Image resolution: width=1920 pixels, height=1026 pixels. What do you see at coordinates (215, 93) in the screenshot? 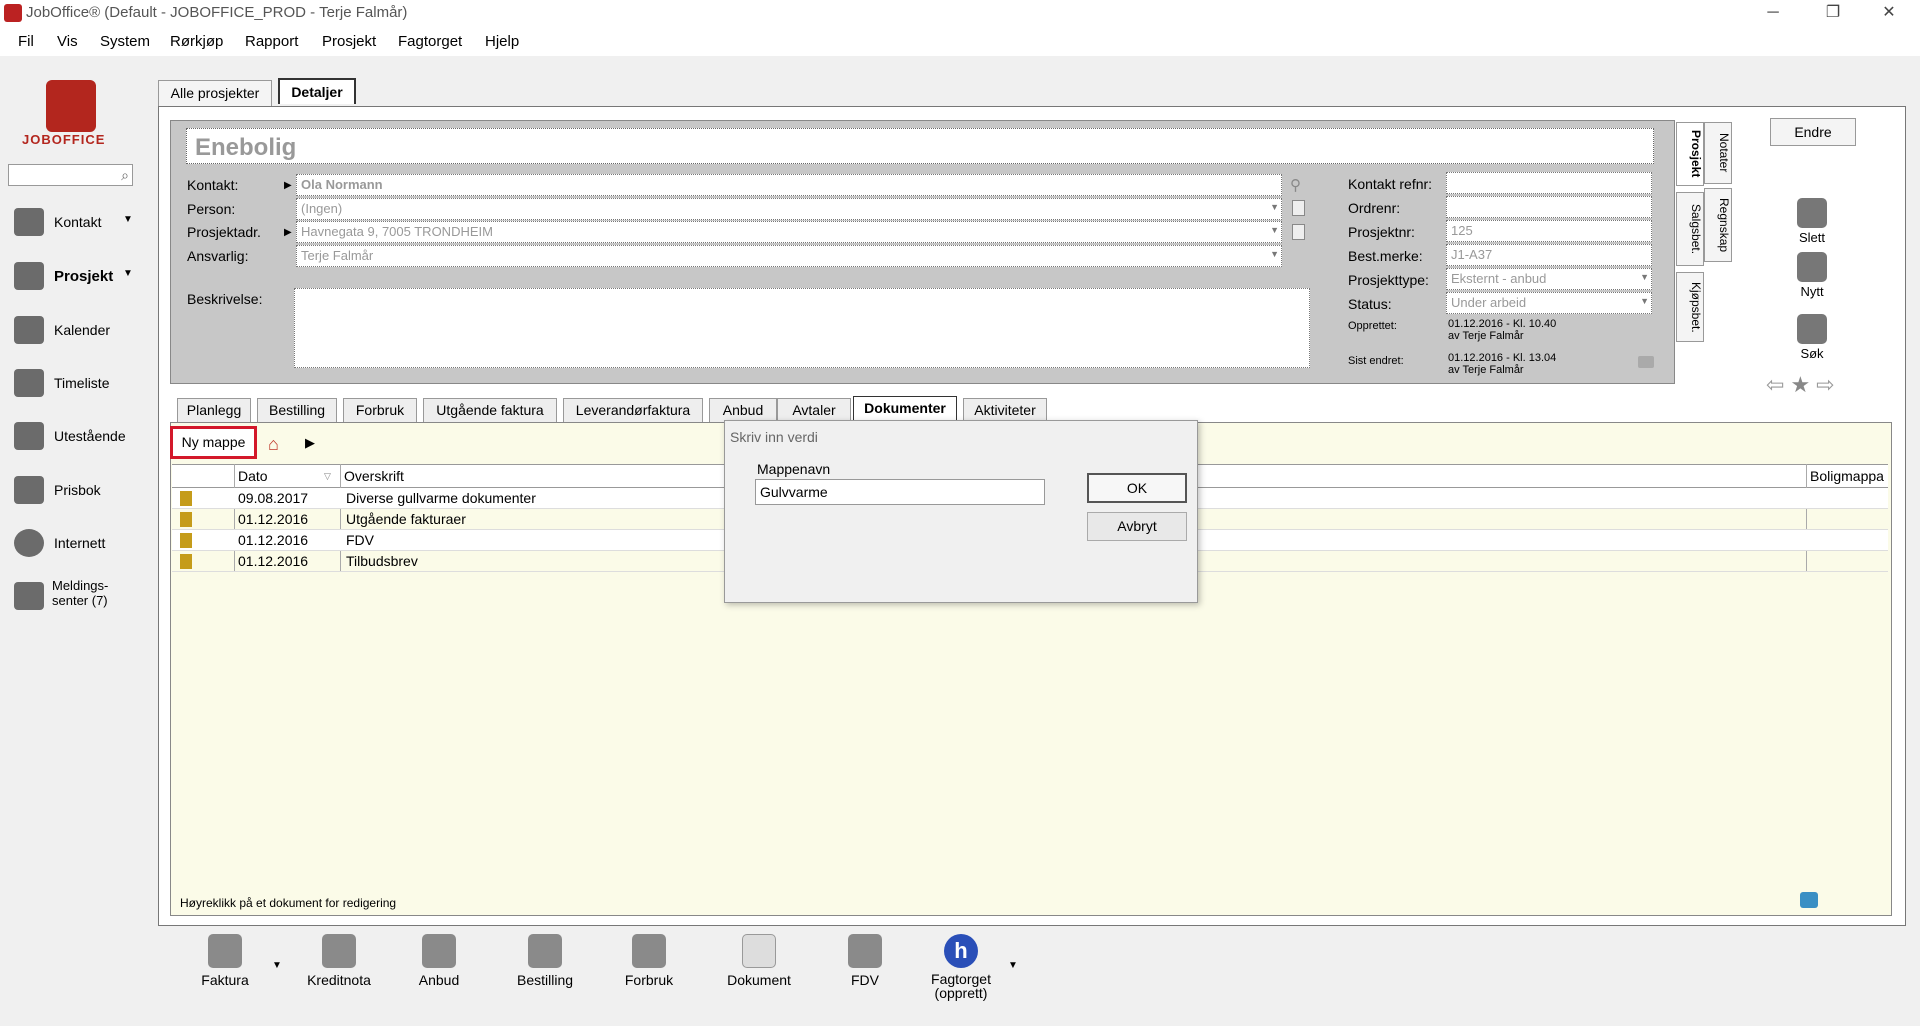
I see `tab-alle-prosjekter: Alle prosjekter` at bounding box center [215, 93].